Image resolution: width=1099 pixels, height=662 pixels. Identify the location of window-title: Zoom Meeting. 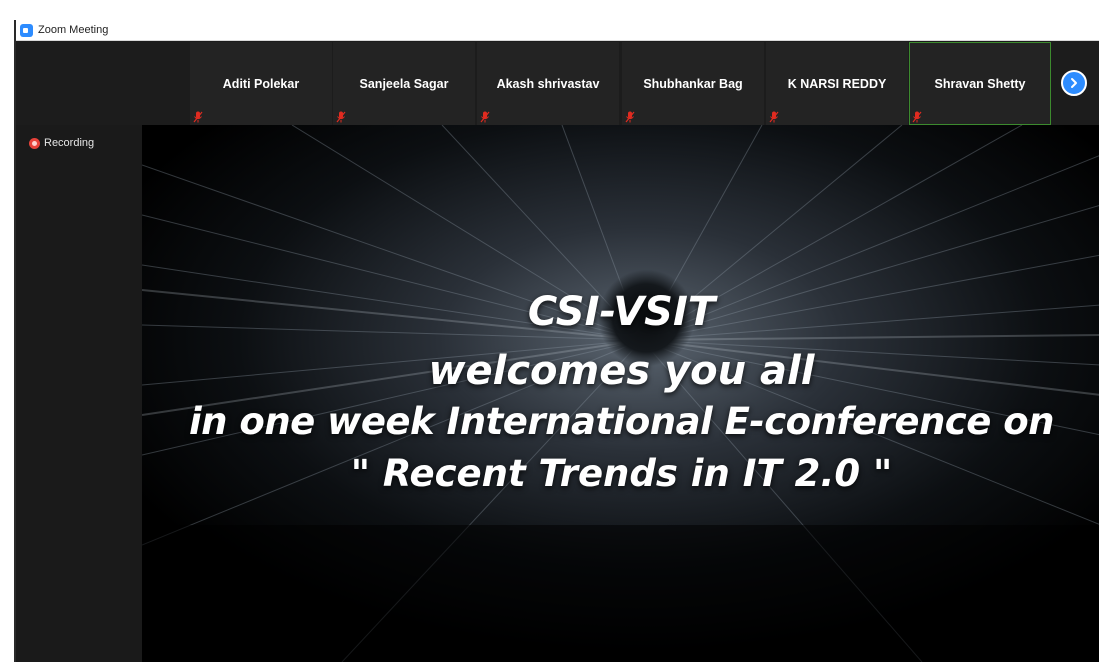
(73, 30).